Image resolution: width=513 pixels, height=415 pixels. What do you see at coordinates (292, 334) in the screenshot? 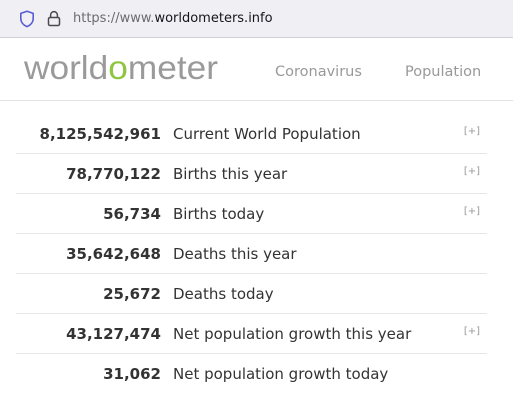
I see `counter-label: Net population growth this year` at bounding box center [292, 334].